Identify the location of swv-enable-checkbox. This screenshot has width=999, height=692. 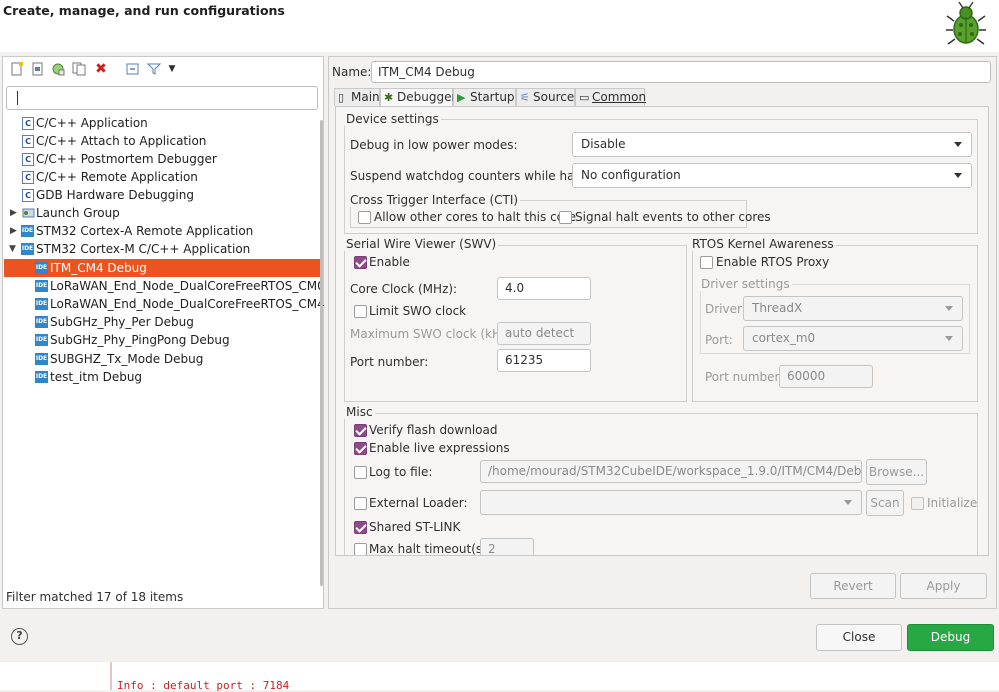
(360, 262).